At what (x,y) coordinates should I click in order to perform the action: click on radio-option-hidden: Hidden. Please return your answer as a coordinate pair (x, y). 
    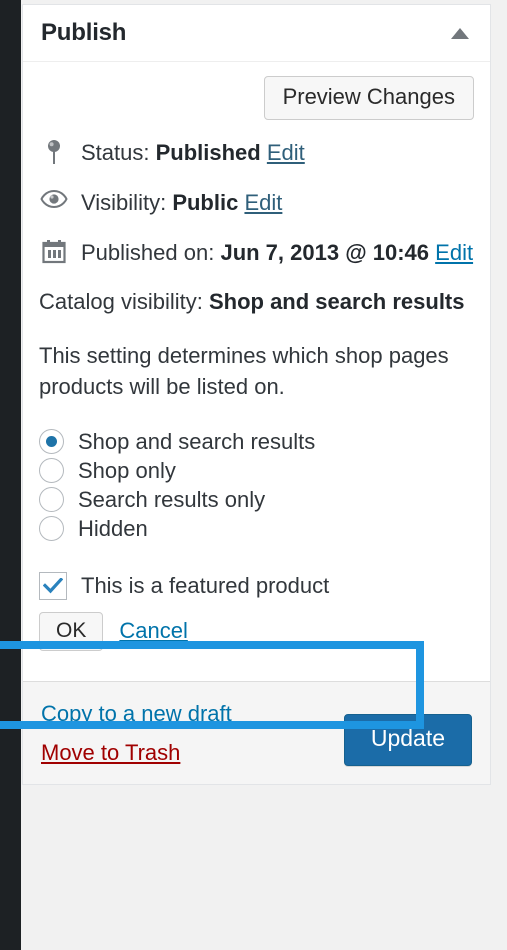
    Looking at the image, I should click on (256, 529).